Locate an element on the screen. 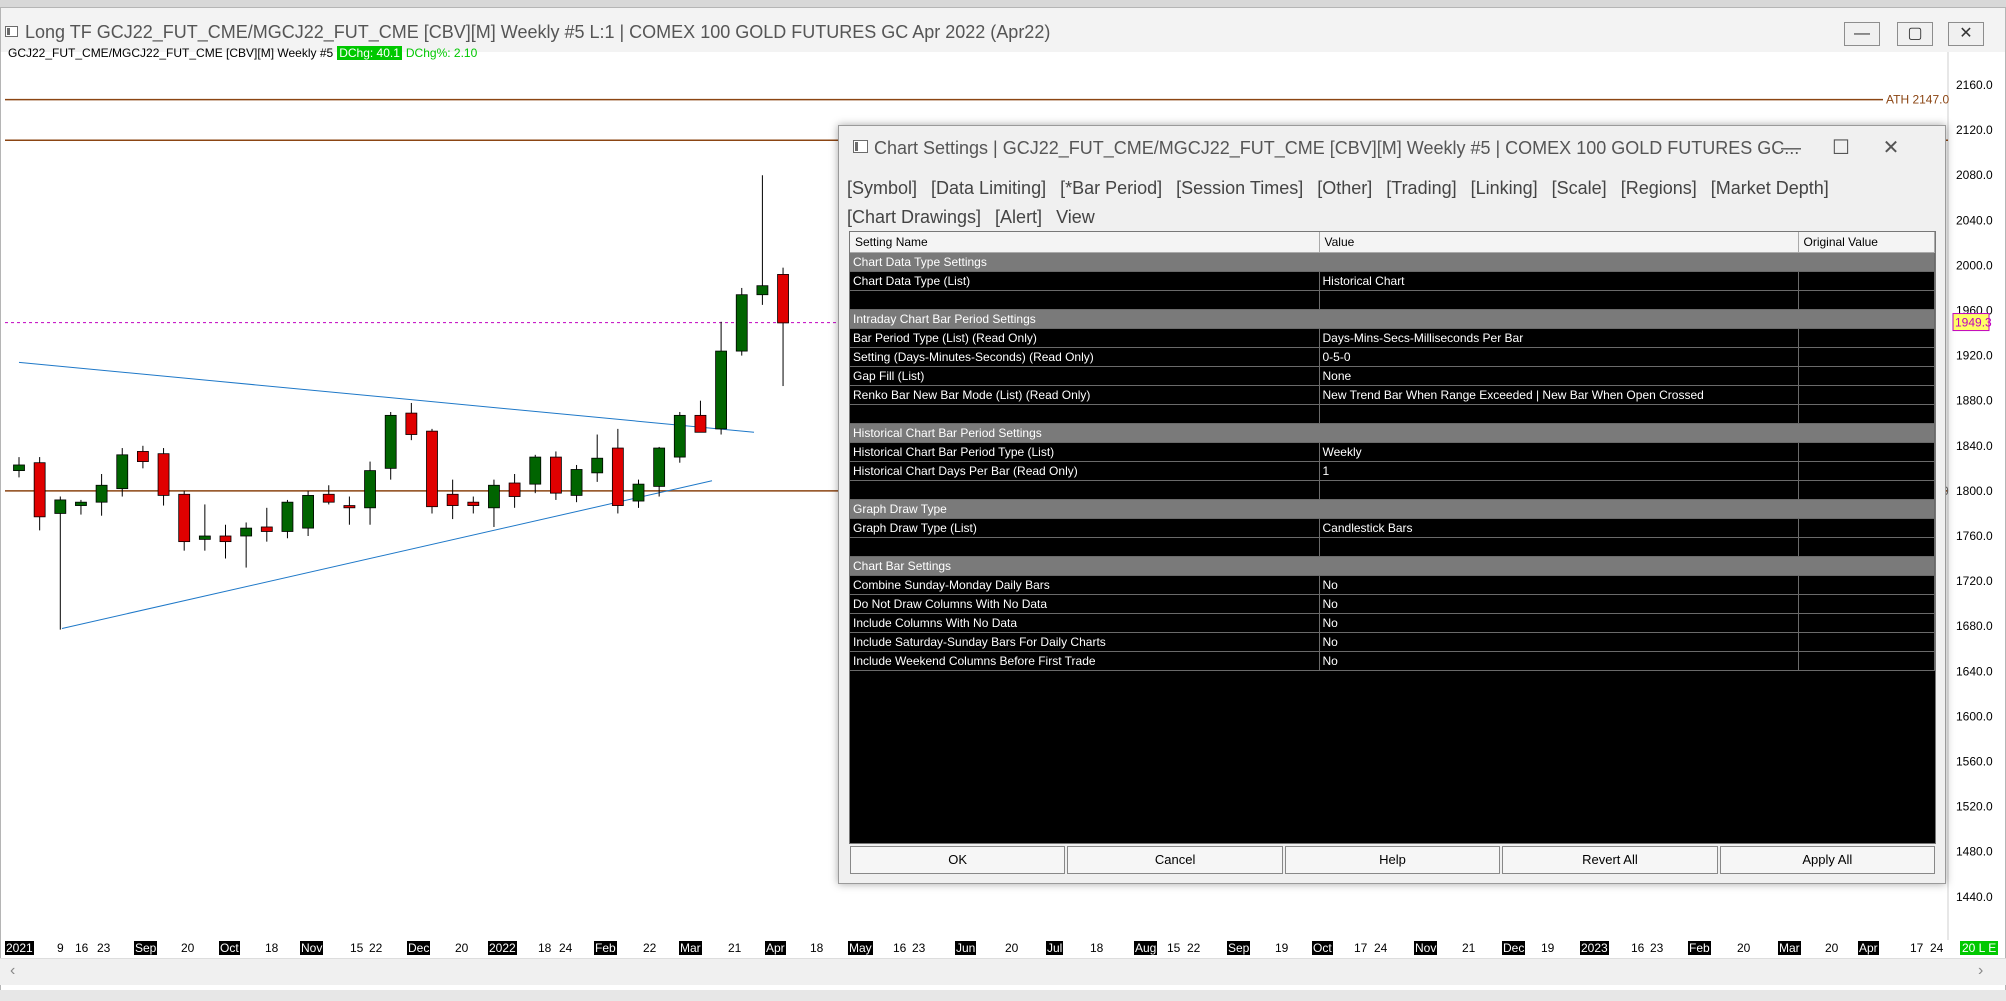 The width and height of the screenshot is (2006, 1001). settings-row: Include Columns With No Data No is located at coordinates (1392, 623).